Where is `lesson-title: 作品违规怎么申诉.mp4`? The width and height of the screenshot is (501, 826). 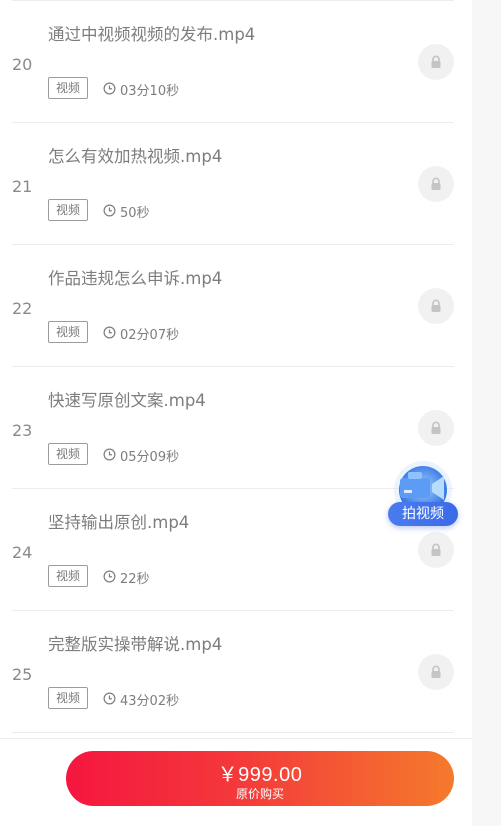
lesson-title: 作品违规怎么申诉.mp4 is located at coordinates (135, 278).